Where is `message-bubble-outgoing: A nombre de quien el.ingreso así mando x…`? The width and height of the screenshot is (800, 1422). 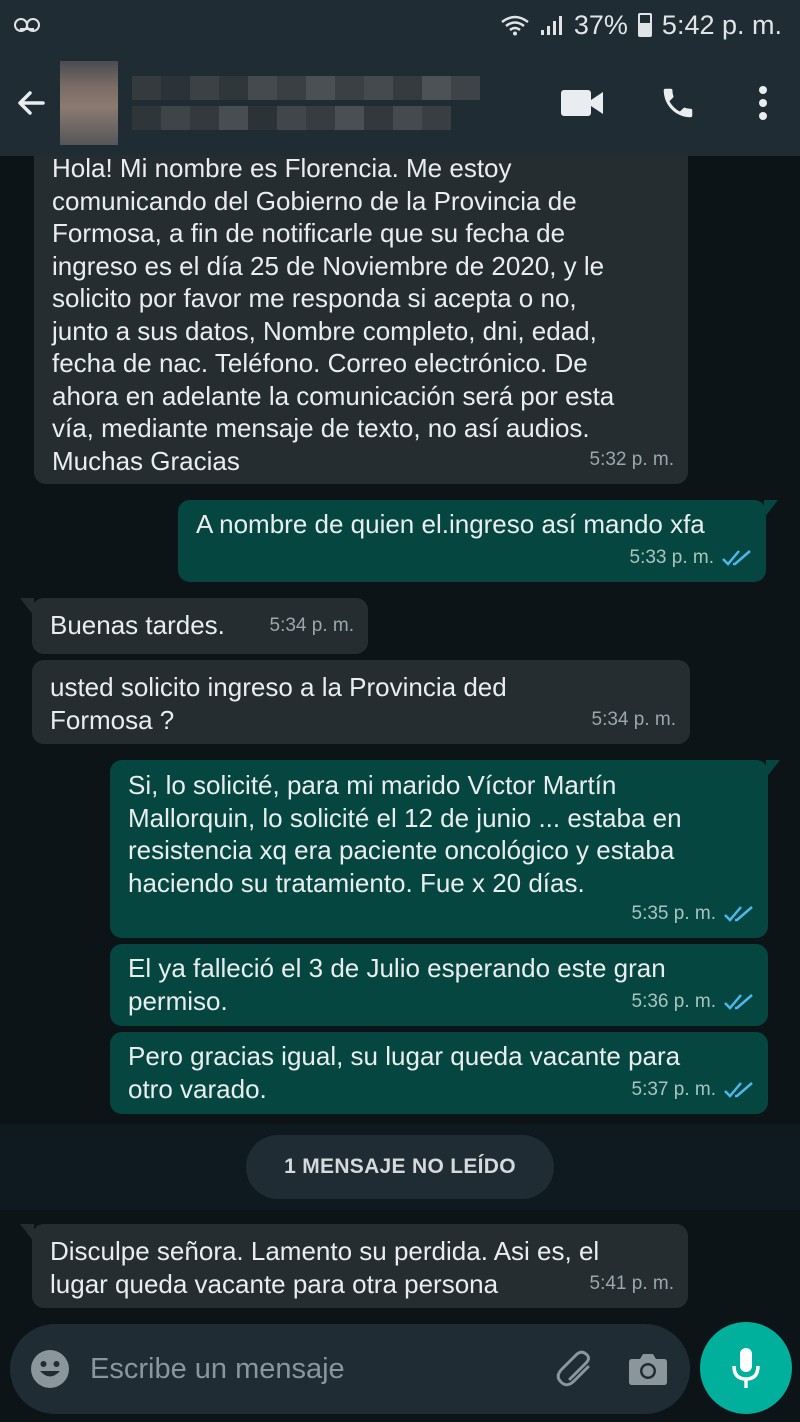 message-bubble-outgoing: A nombre de quien el.ingreso así mando x… is located at coordinates (478, 541).